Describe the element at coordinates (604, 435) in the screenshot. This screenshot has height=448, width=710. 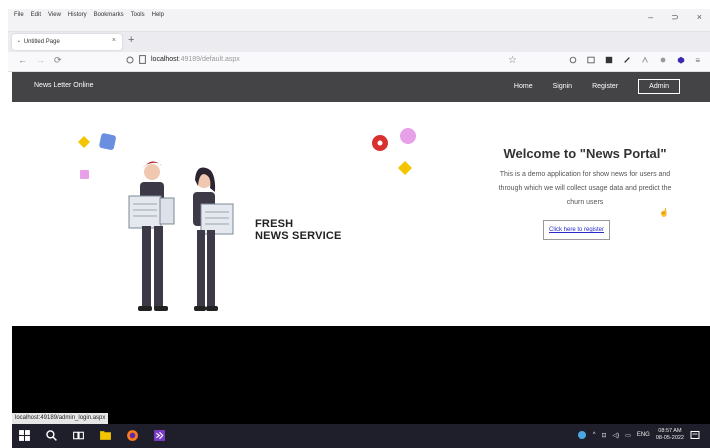
I see `network-icon: ⊡` at that location.